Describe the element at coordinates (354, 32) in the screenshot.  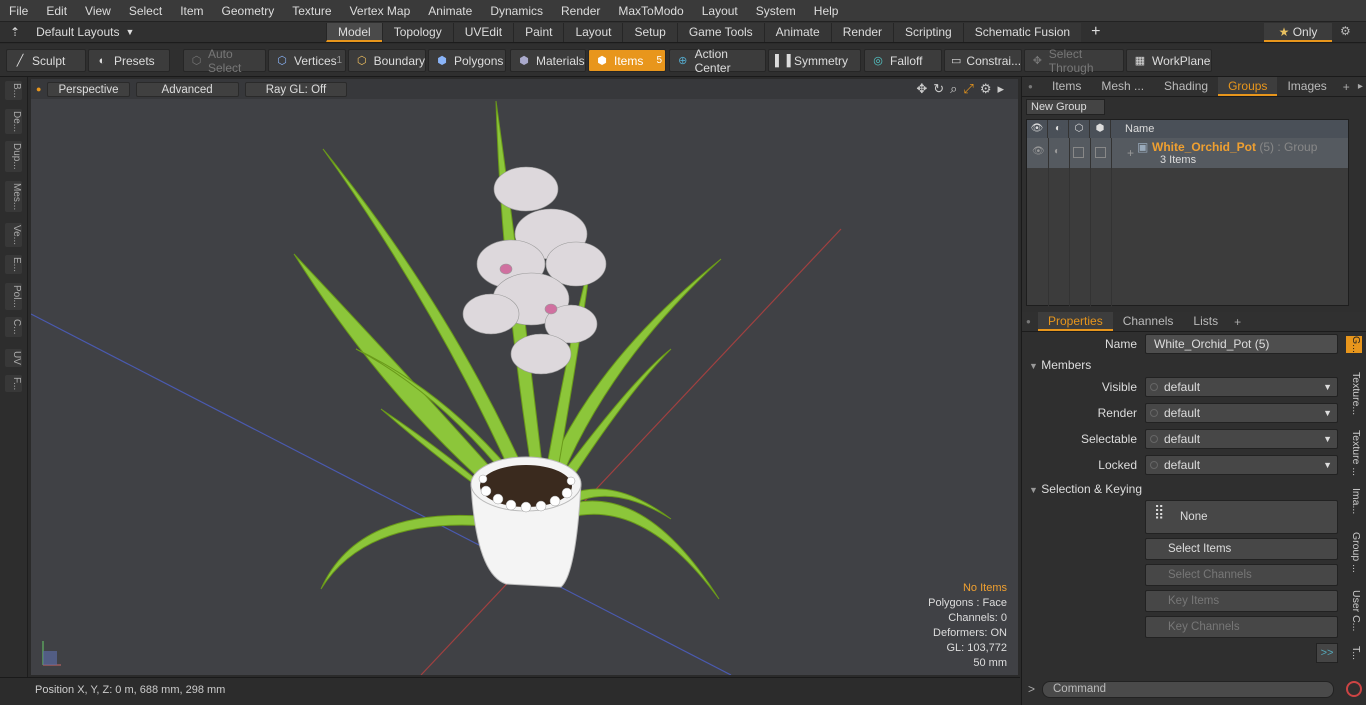
I see `tab-model: Model` at that location.